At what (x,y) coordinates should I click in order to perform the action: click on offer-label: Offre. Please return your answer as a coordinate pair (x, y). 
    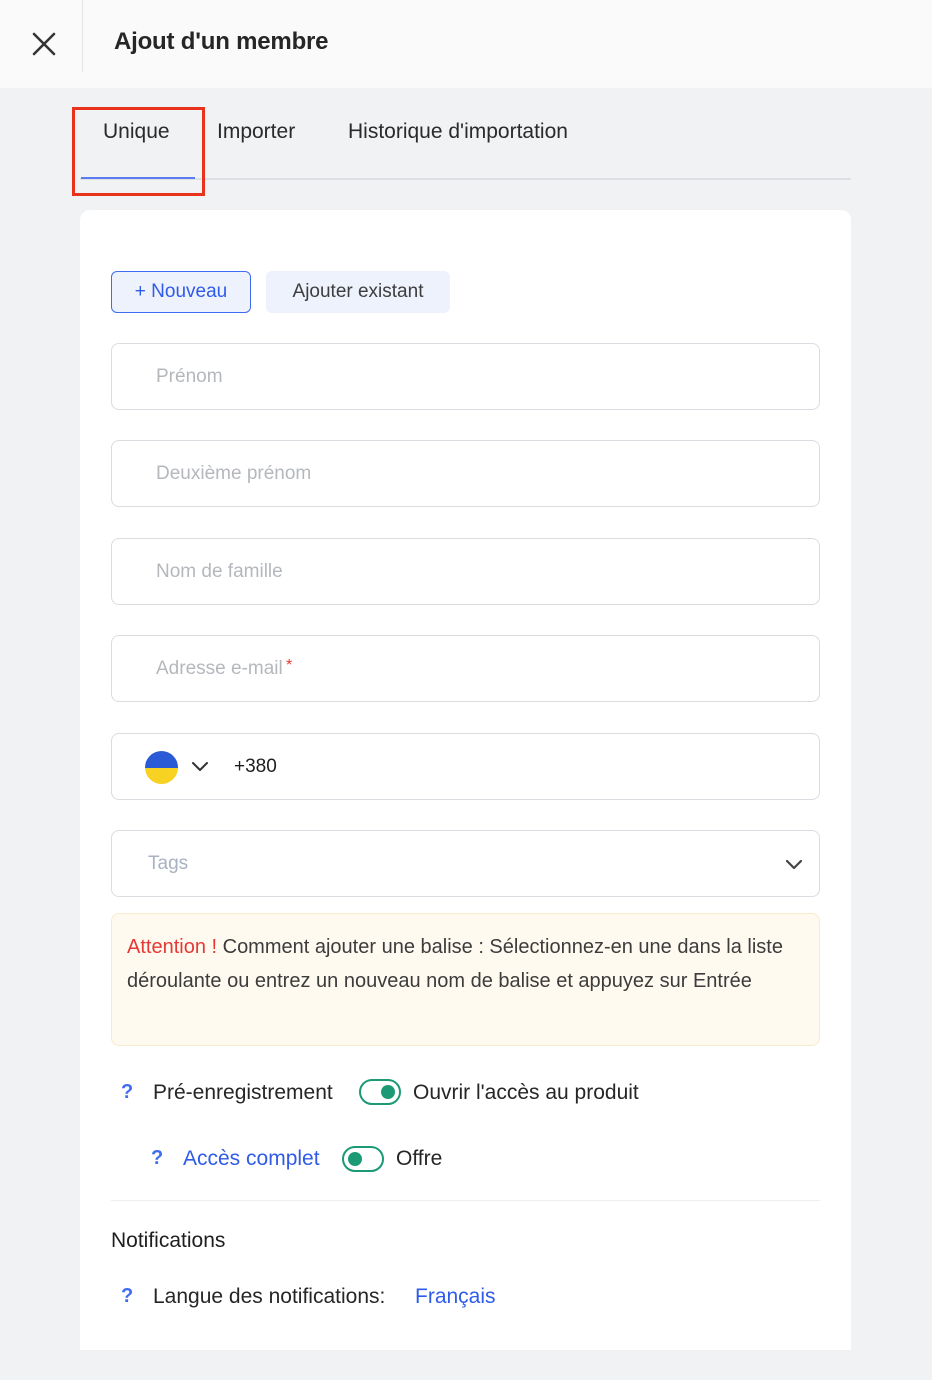
    Looking at the image, I should click on (419, 1158).